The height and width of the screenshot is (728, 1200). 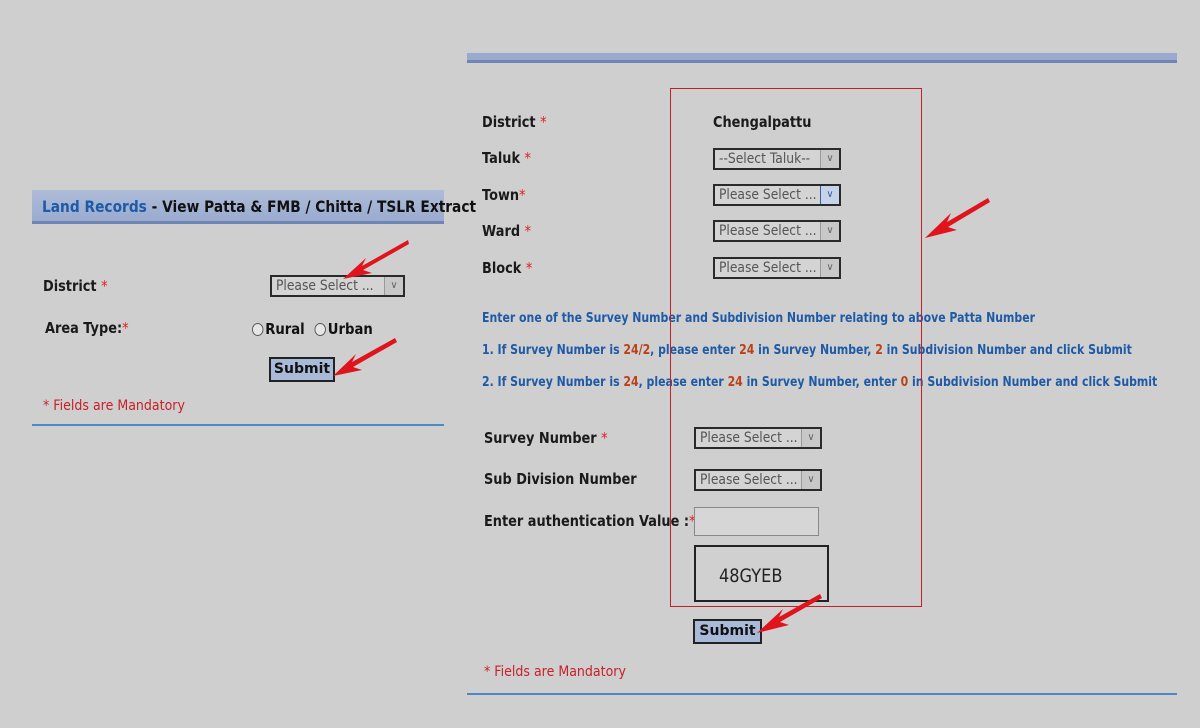 What do you see at coordinates (506, 158) in the screenshot?
I see `taluk-label: Taluk *` at bounding box center [506, 158].